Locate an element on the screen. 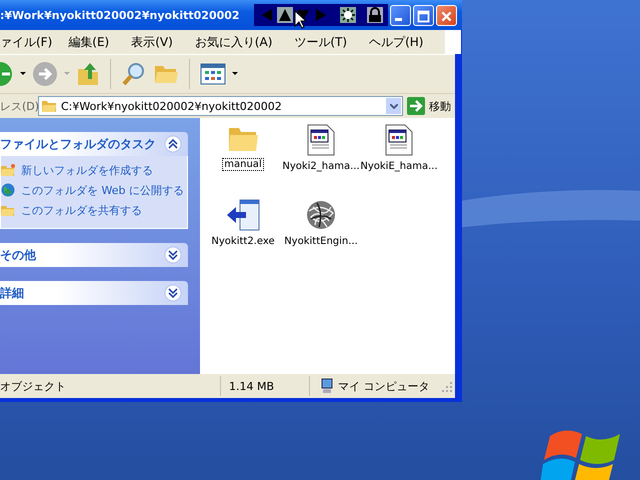 This screenshot has width=640, height=480. task-link: このフォルダを共有する is located at coordinates (81, 210).